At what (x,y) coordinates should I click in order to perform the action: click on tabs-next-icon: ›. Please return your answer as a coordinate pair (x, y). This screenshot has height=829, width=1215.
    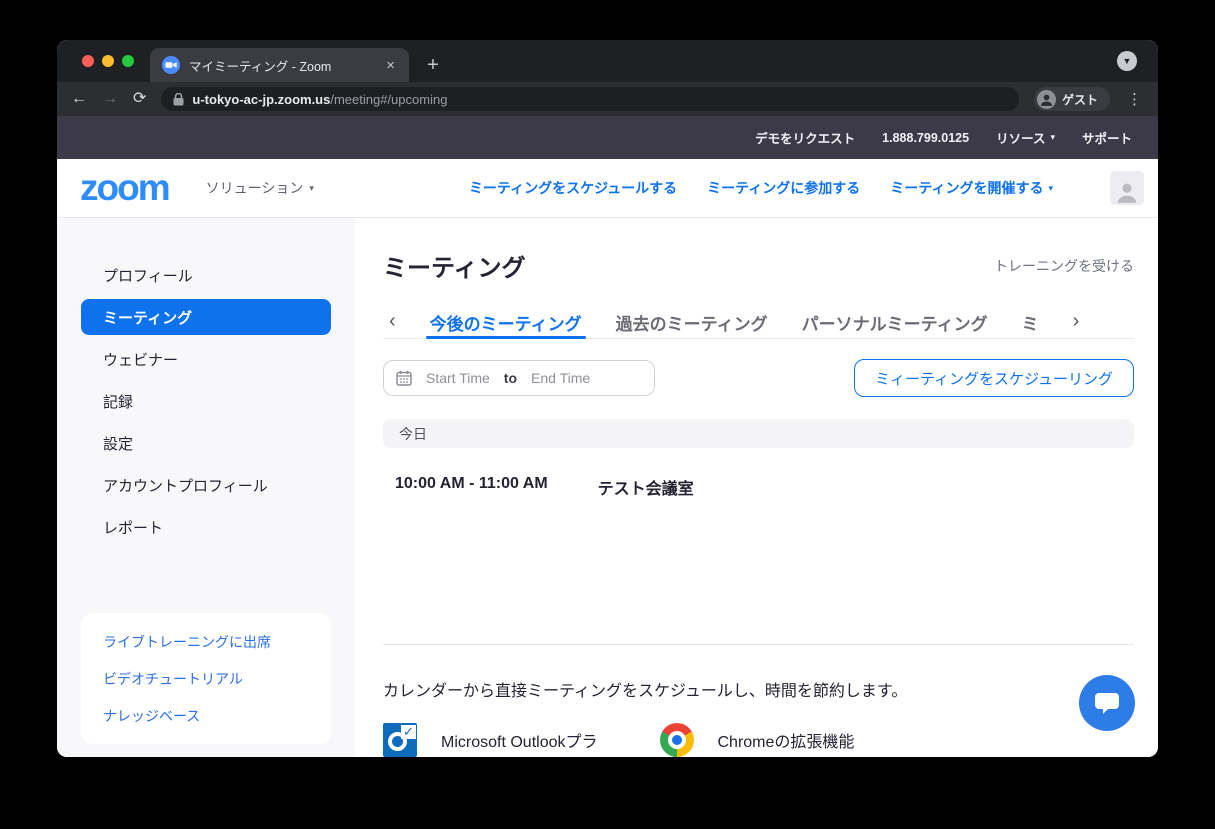
    Looking at the image, I should click on (1076, 323).